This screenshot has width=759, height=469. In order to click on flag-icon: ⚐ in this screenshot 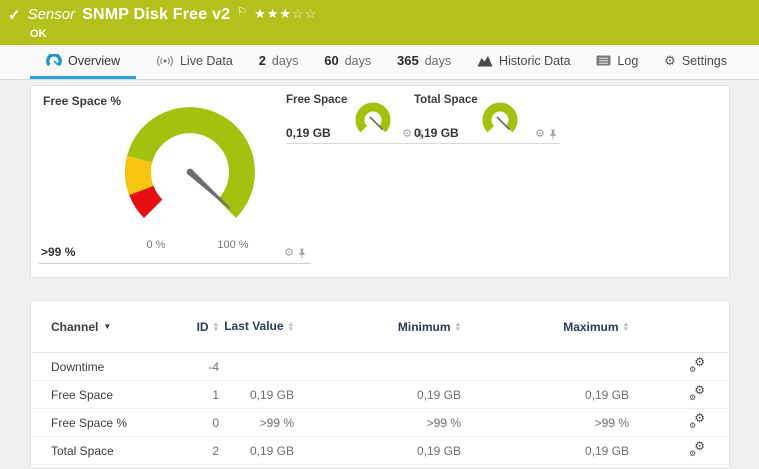, I will do `click(242, 11)`.